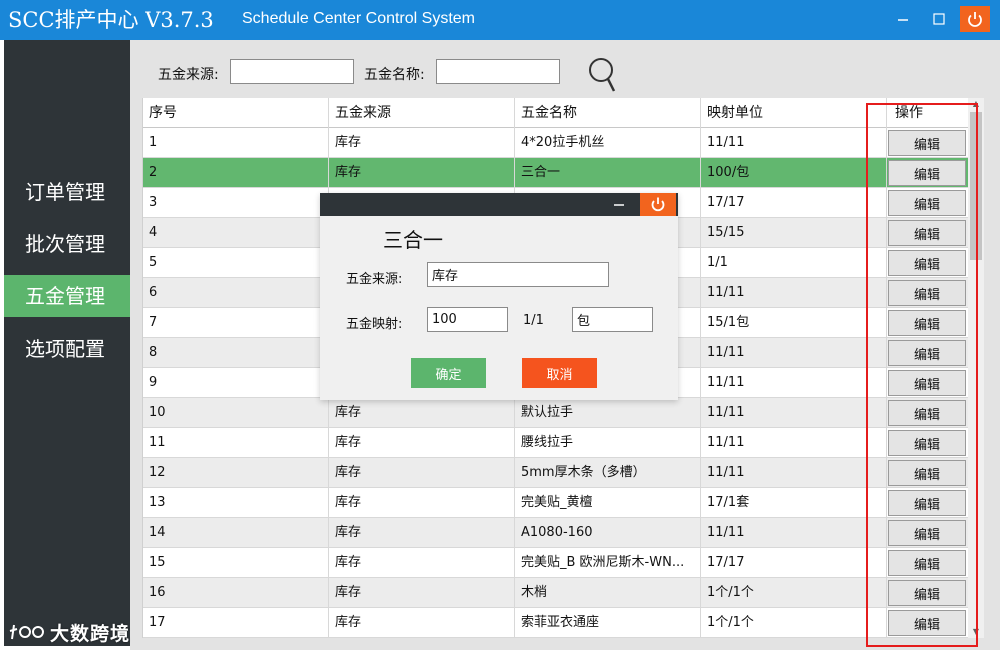  What do you see at coordinates (236, 383) in the screenshot?
I see `row-number-cell: 9` at bounding box center [236, 383].